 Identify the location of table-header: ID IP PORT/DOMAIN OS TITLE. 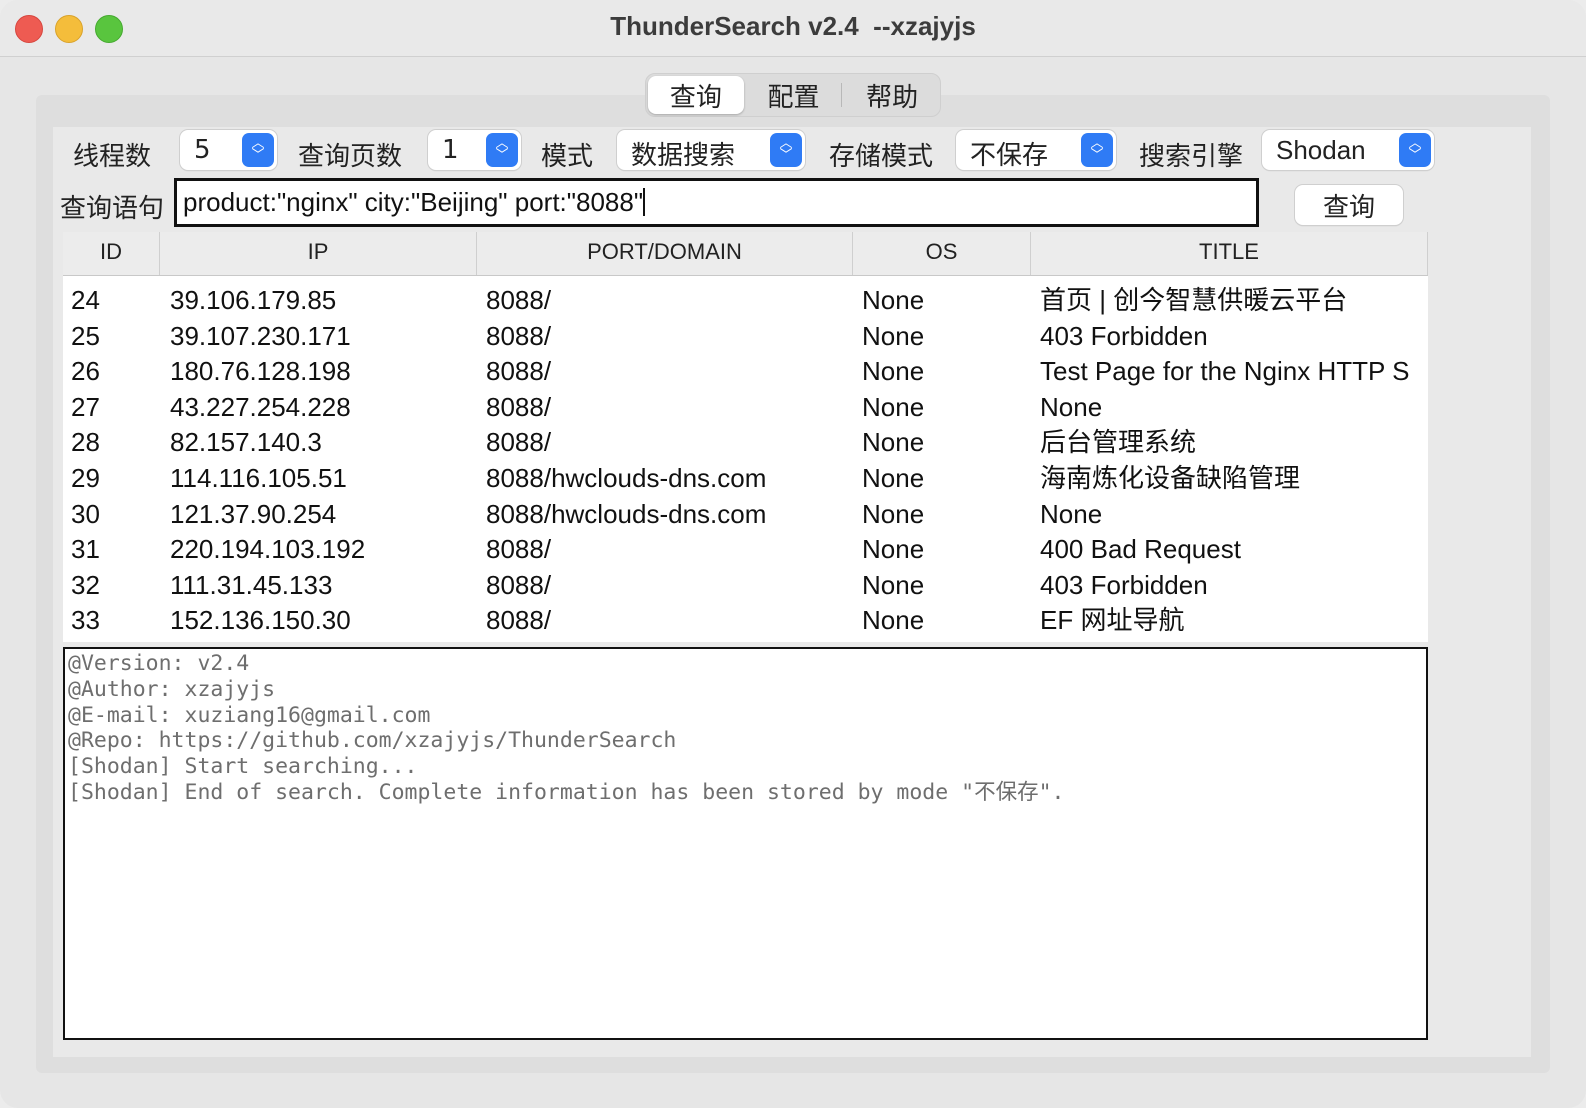
(745, 254).